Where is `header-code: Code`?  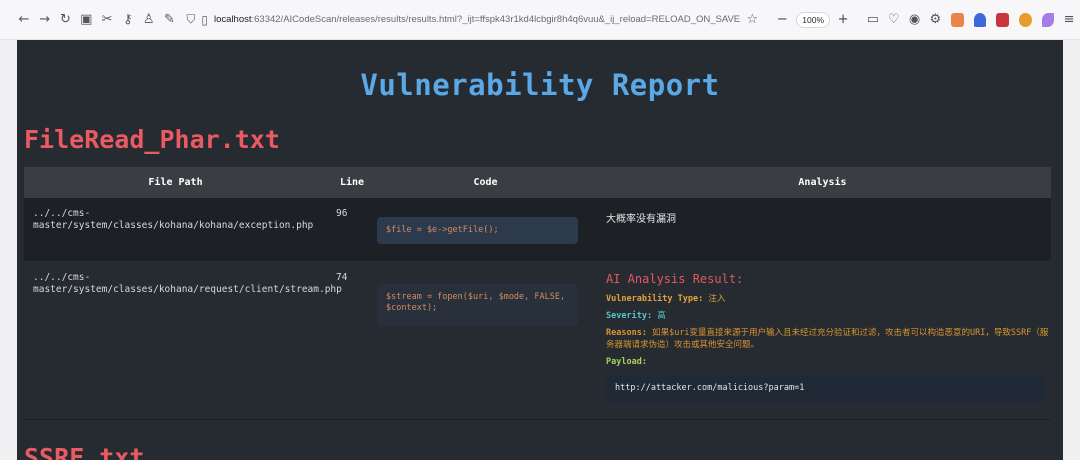 header-code: Code is located at coordinates (485, 182).